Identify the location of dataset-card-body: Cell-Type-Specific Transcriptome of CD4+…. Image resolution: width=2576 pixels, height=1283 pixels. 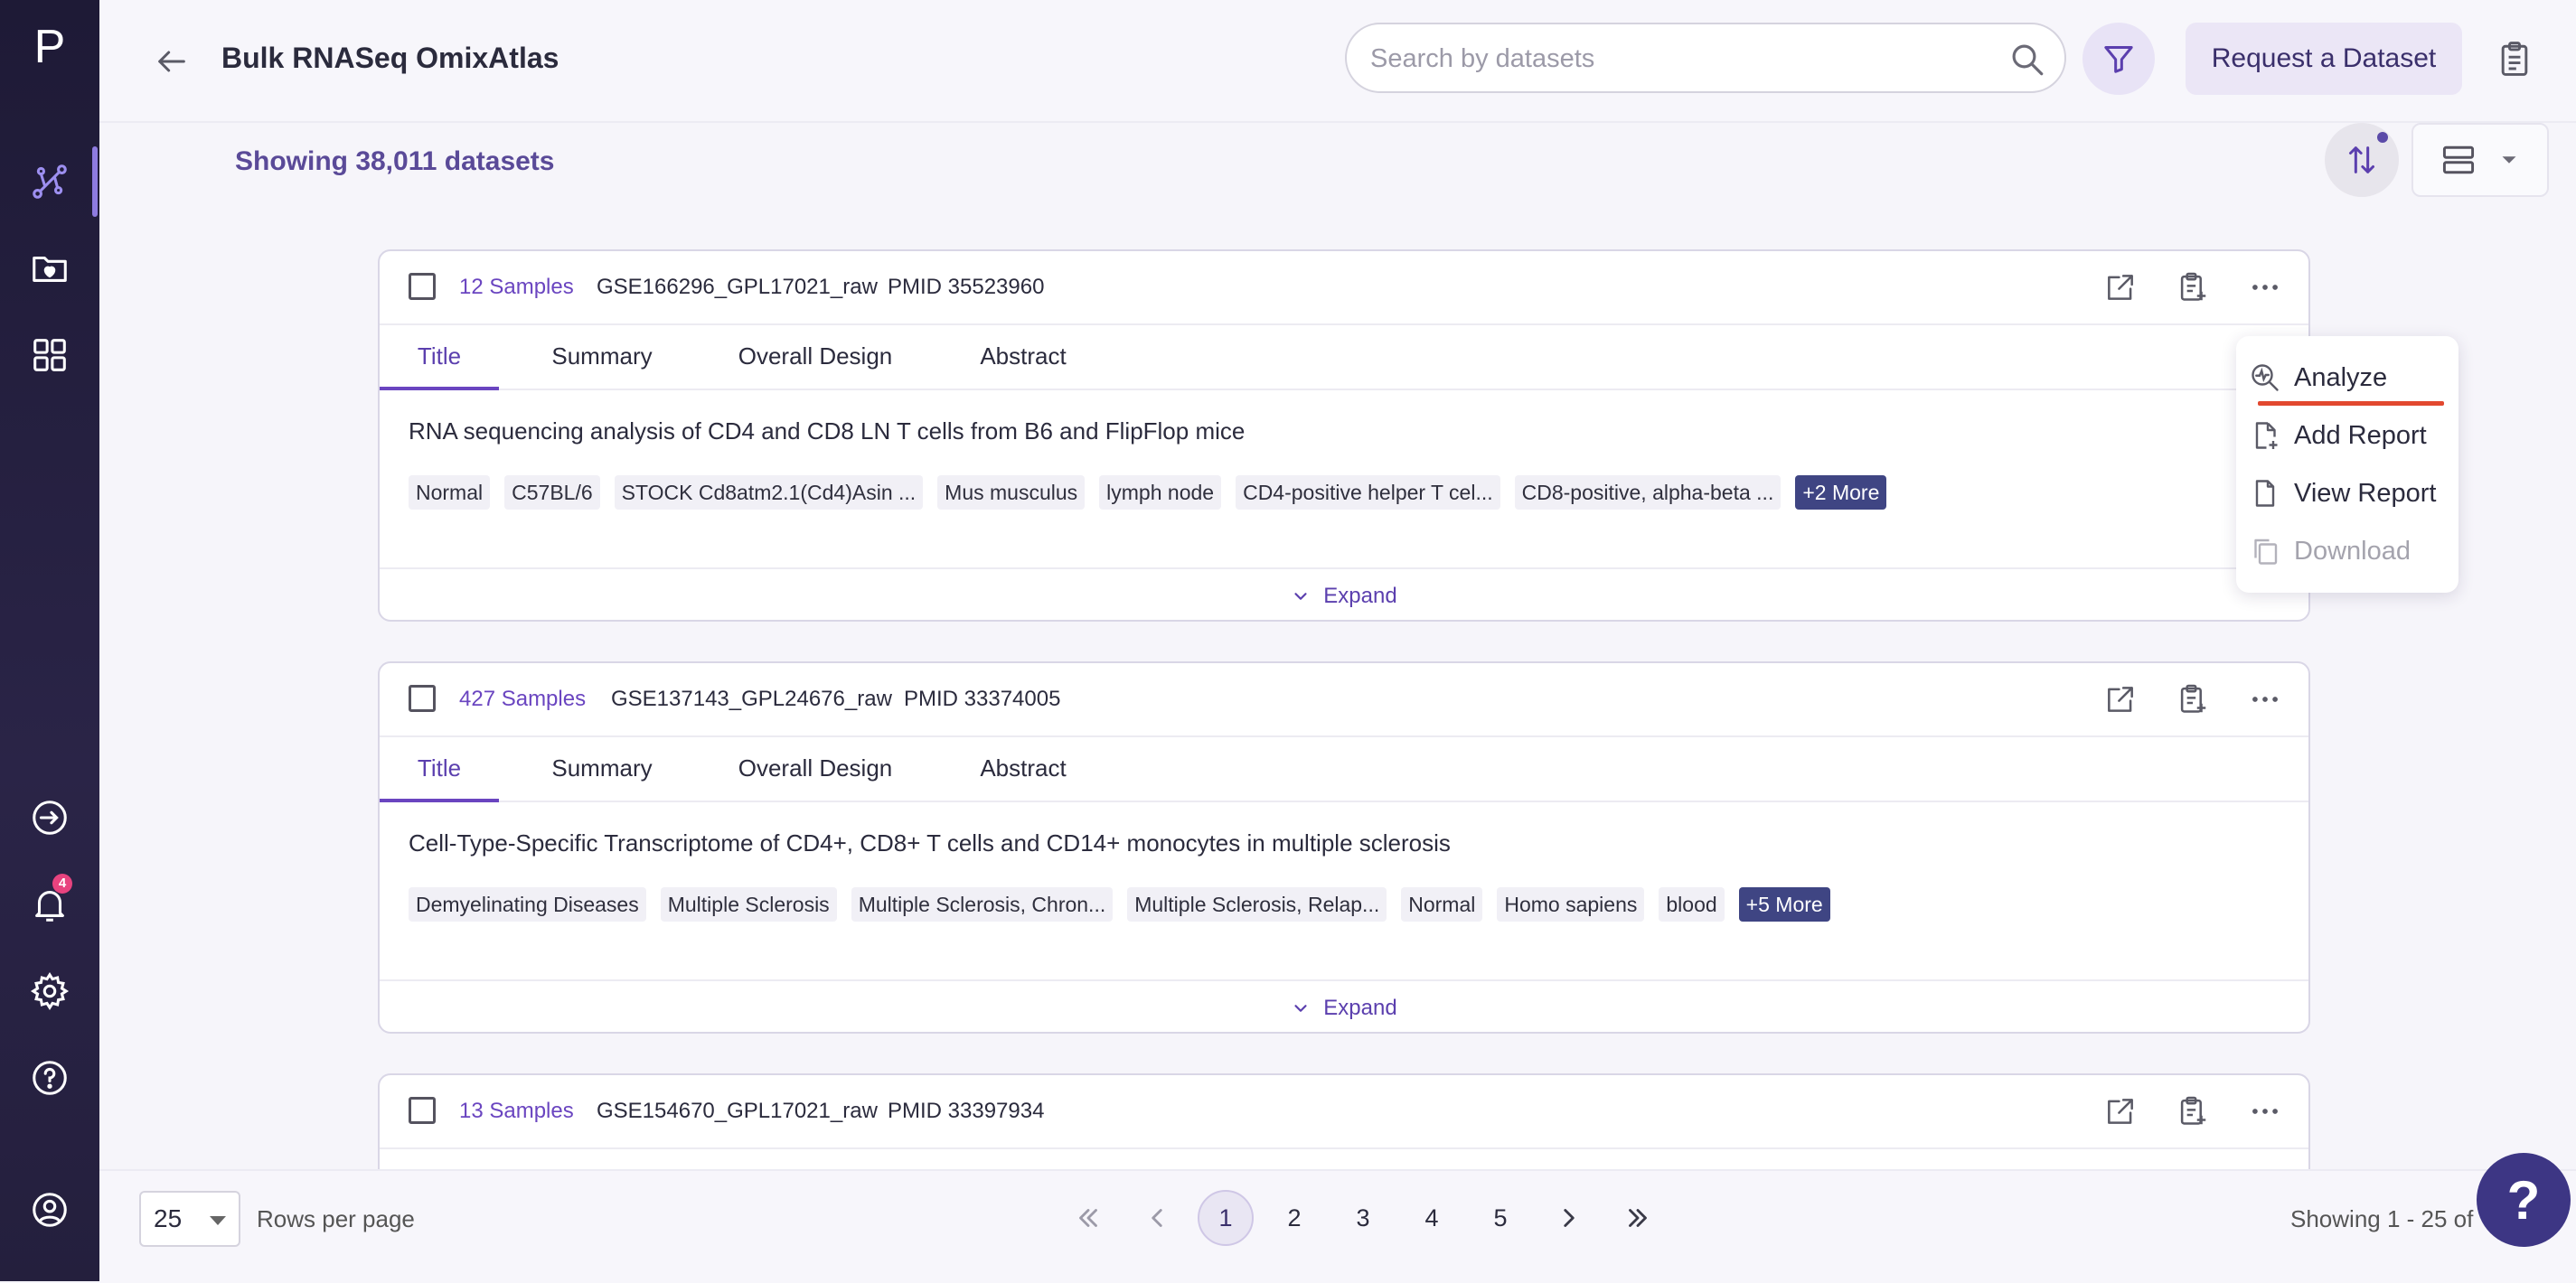
(1344, 891).